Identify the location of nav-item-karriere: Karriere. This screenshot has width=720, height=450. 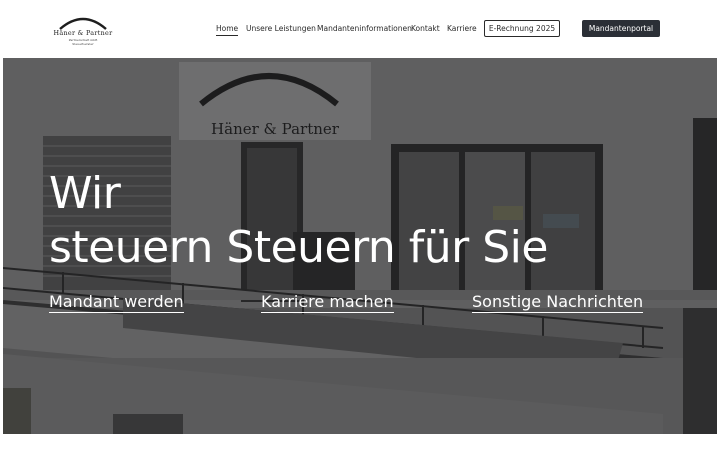
(462, 29).